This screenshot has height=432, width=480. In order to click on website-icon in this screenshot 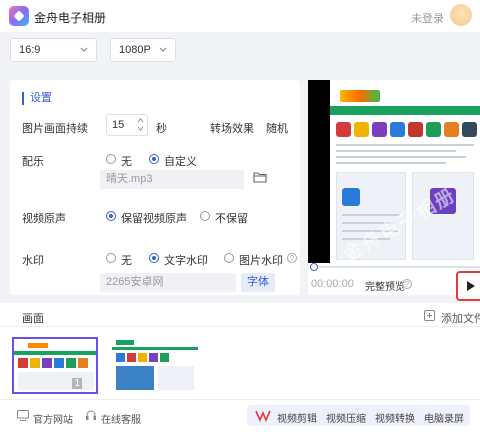, I will do `click(23, 415)`.